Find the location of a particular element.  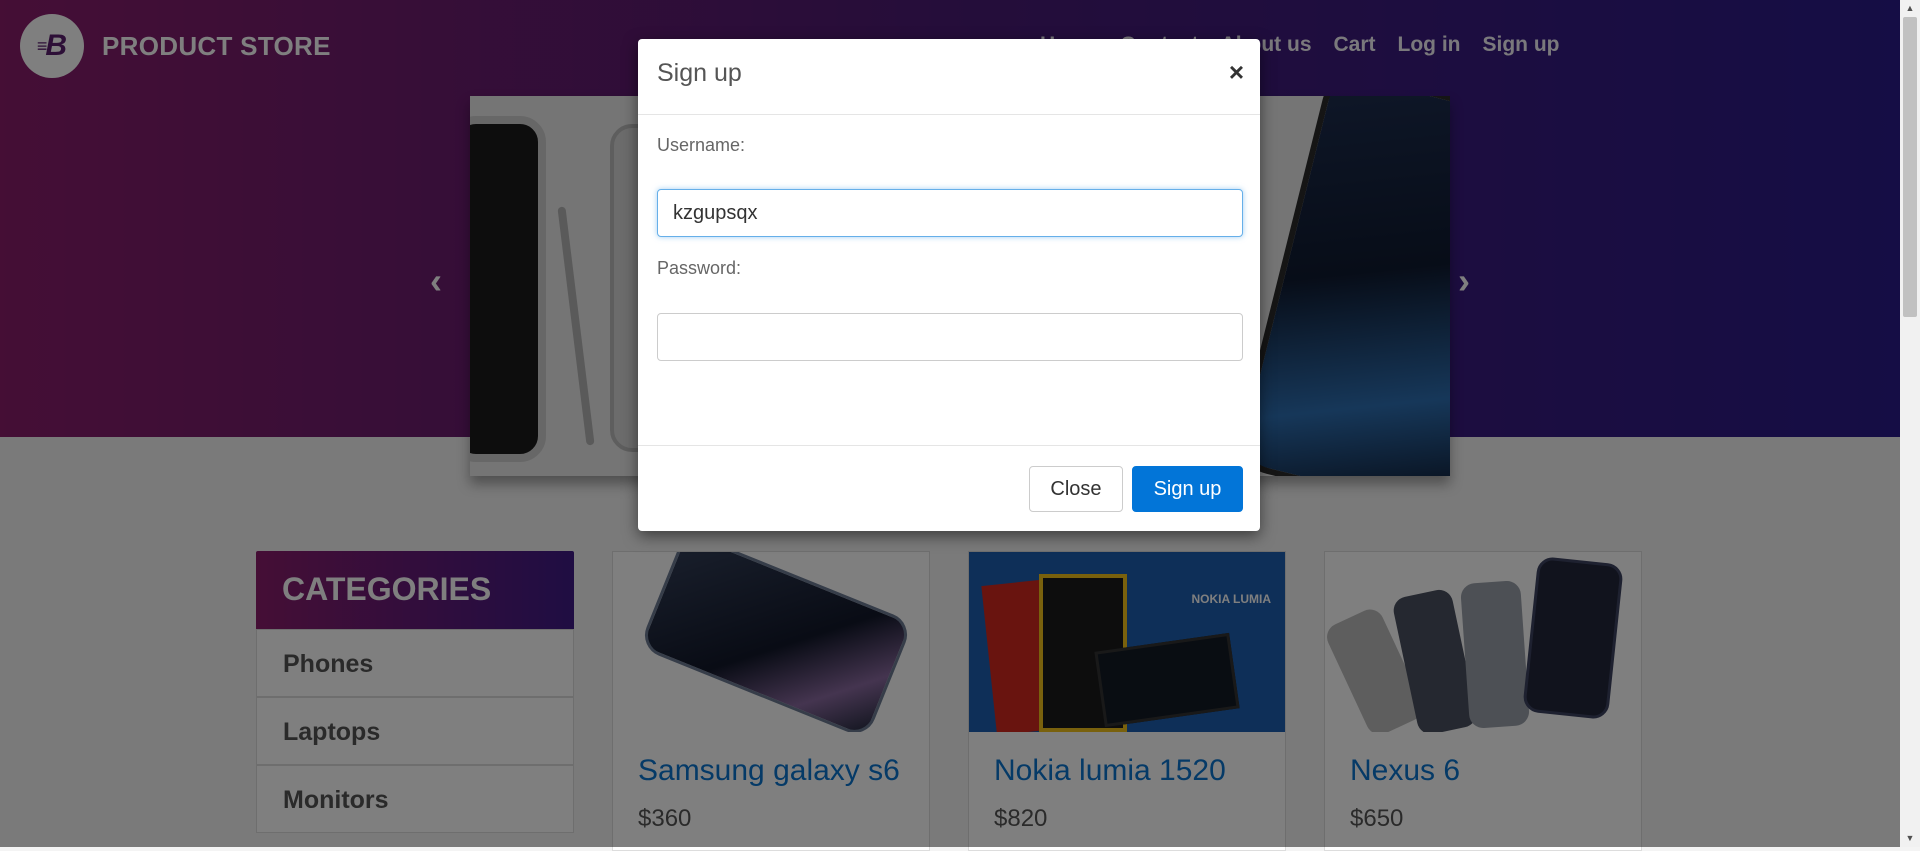

password-field is located at coordinates (950, 337).